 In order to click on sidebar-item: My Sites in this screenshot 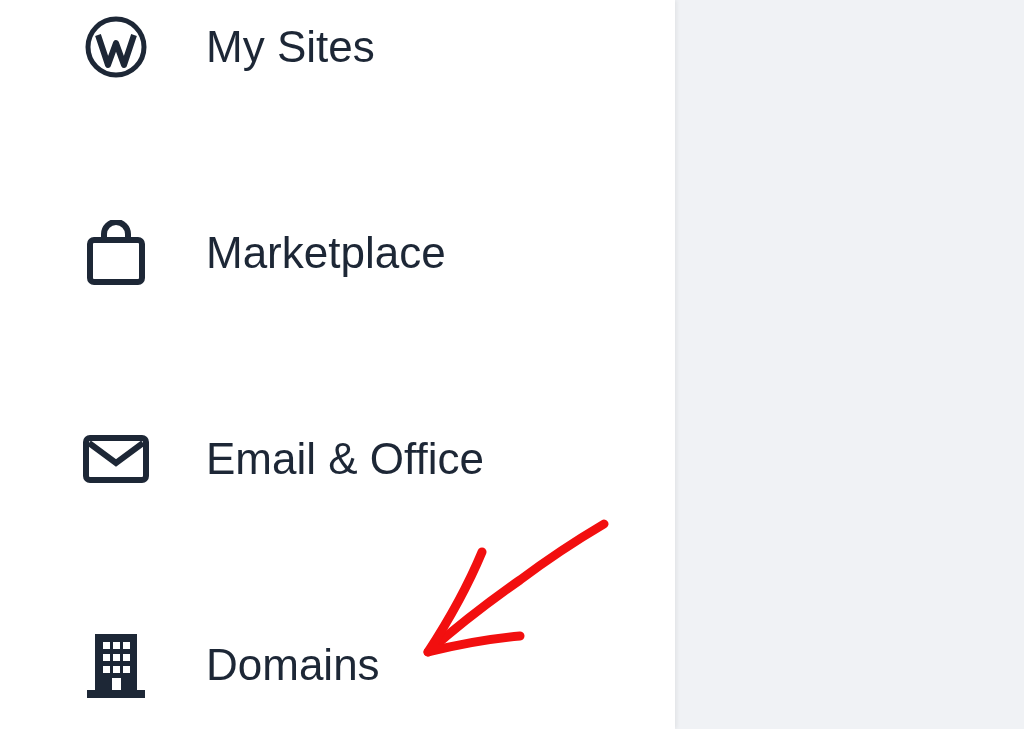, I will do `click(337, 47)`.